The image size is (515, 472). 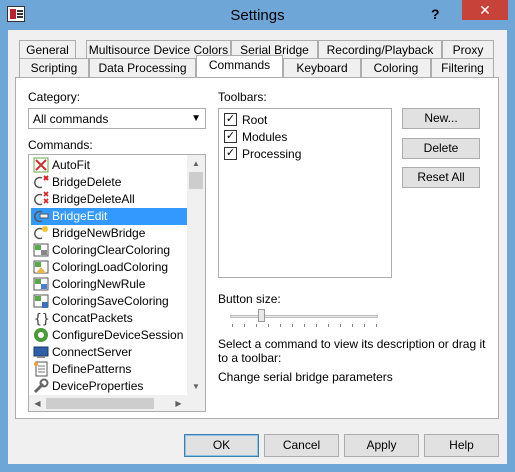 What do you see at coordinates (196, 386) in the screenshot?
I see `scroll-down-icon: ▼` at bounding box center [196, 386].